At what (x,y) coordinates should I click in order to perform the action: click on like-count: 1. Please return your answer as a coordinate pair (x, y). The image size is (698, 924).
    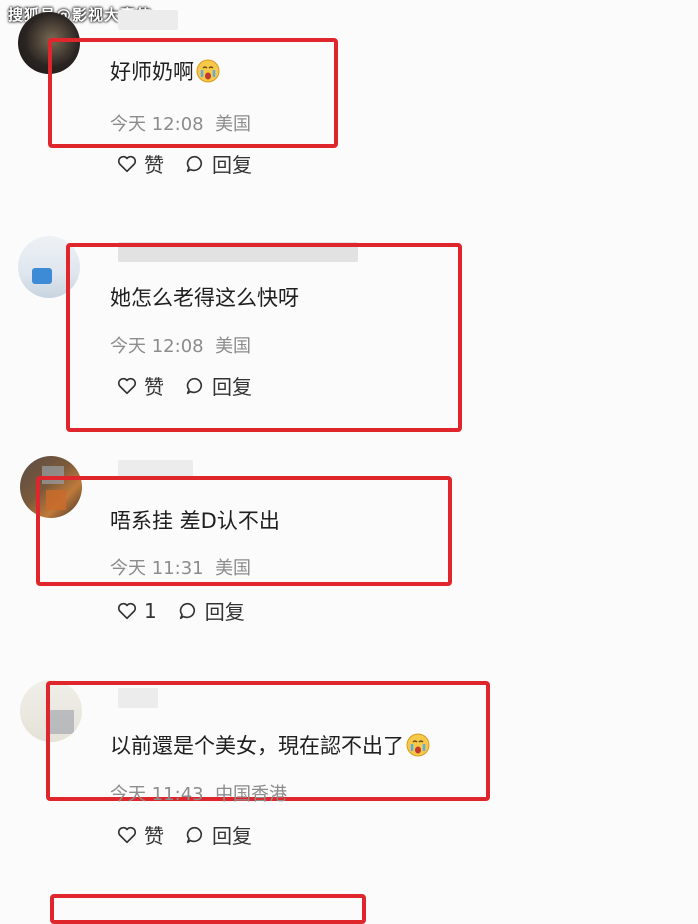
    Looking at the image, I should click on (150, 610).